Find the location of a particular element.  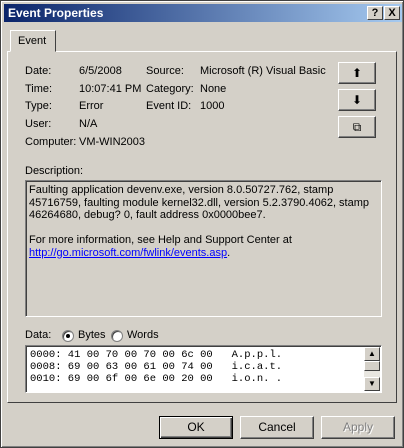

date-label: Date: is located at coordinates (38, 71).